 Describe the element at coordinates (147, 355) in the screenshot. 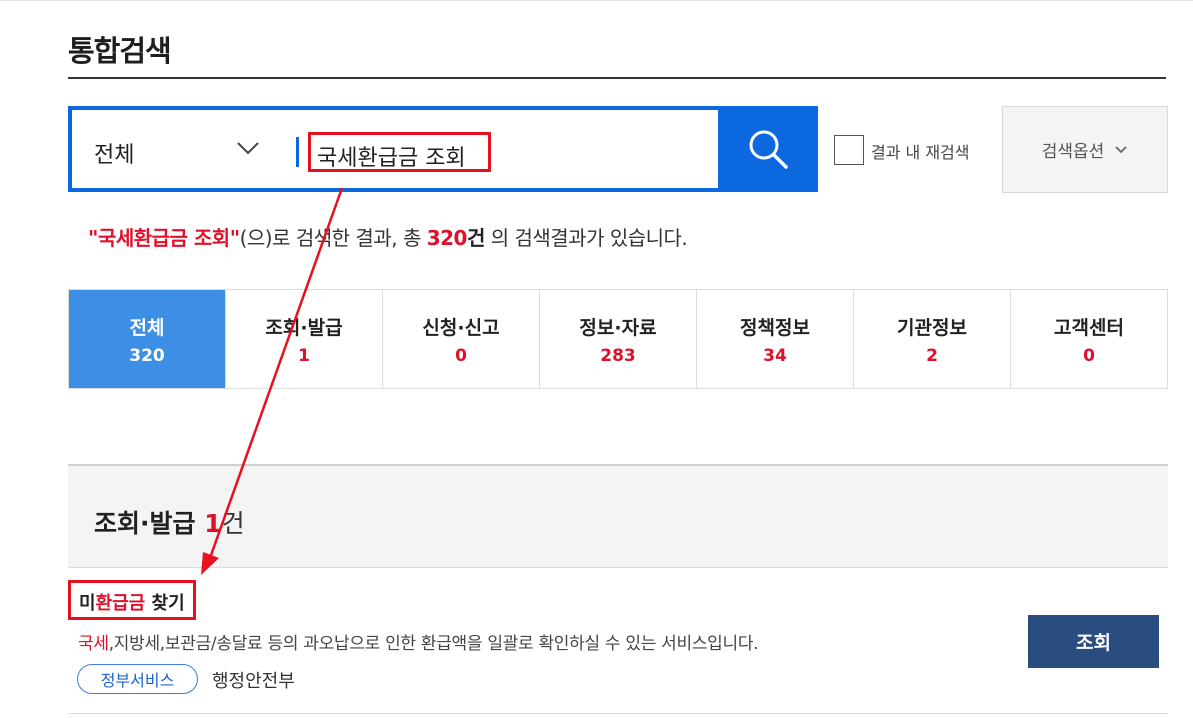

I see `tab-count: 320` at that location.